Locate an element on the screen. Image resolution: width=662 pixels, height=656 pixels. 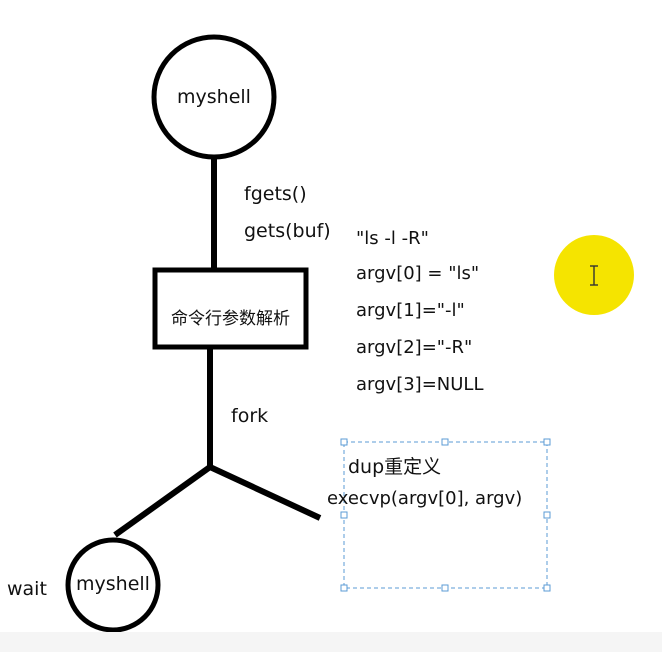
fork-branch-right is located at coordinates (265, 492).